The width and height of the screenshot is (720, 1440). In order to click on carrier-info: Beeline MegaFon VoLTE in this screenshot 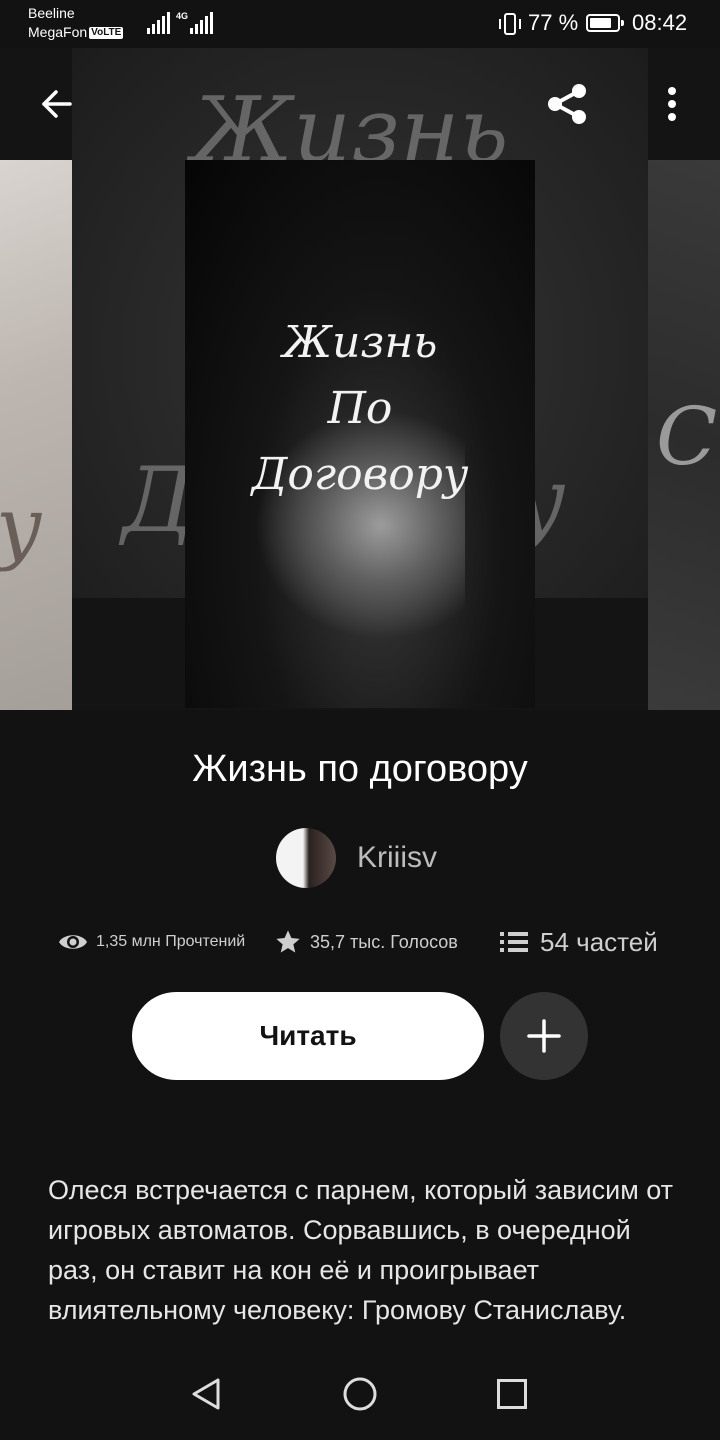, I will do `click(76, 23)`.